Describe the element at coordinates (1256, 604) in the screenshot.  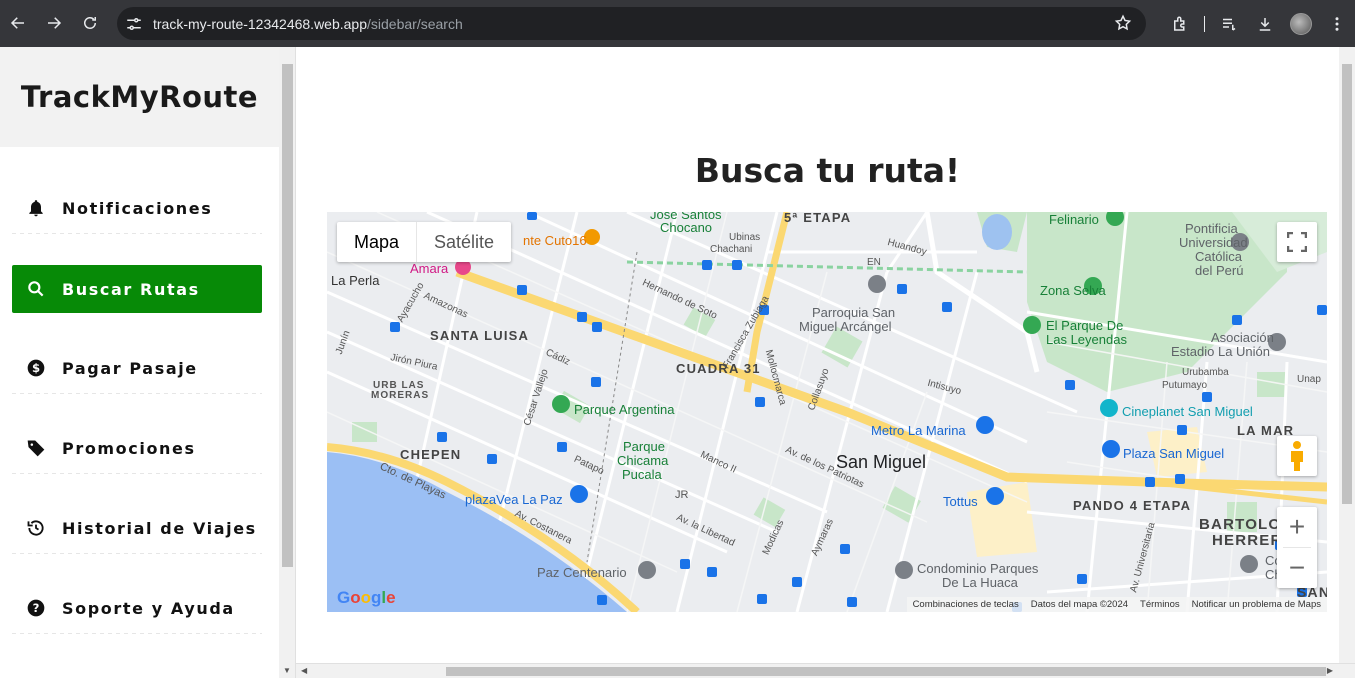
I see `report-problem-link: Notificar un problema de Maps` at that location.